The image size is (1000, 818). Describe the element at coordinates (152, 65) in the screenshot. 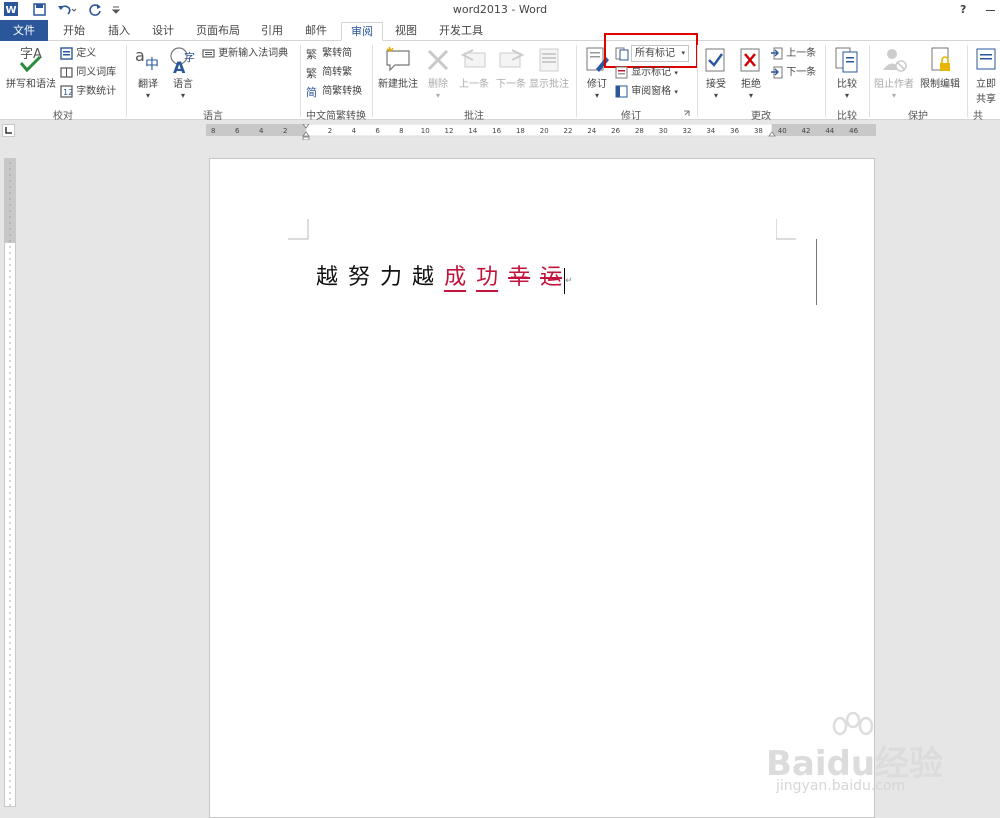

I see `svg-text: 中` at that location.